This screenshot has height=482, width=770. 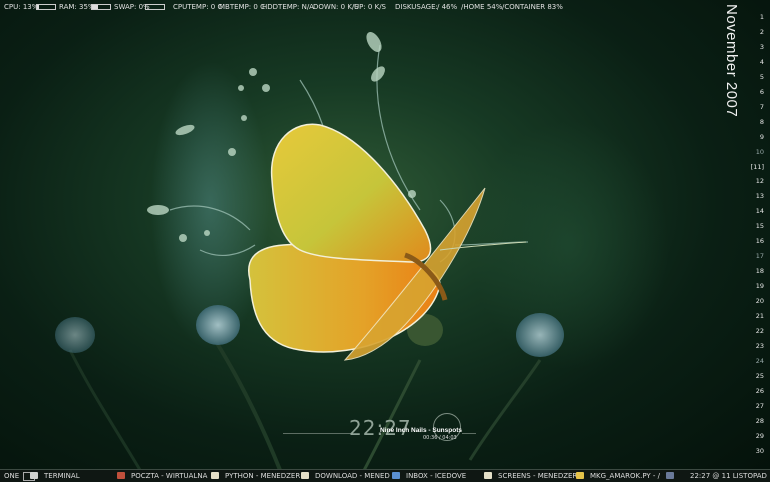 I want to click on disk-root-usage: / 46%, so click(x=447, y=7).